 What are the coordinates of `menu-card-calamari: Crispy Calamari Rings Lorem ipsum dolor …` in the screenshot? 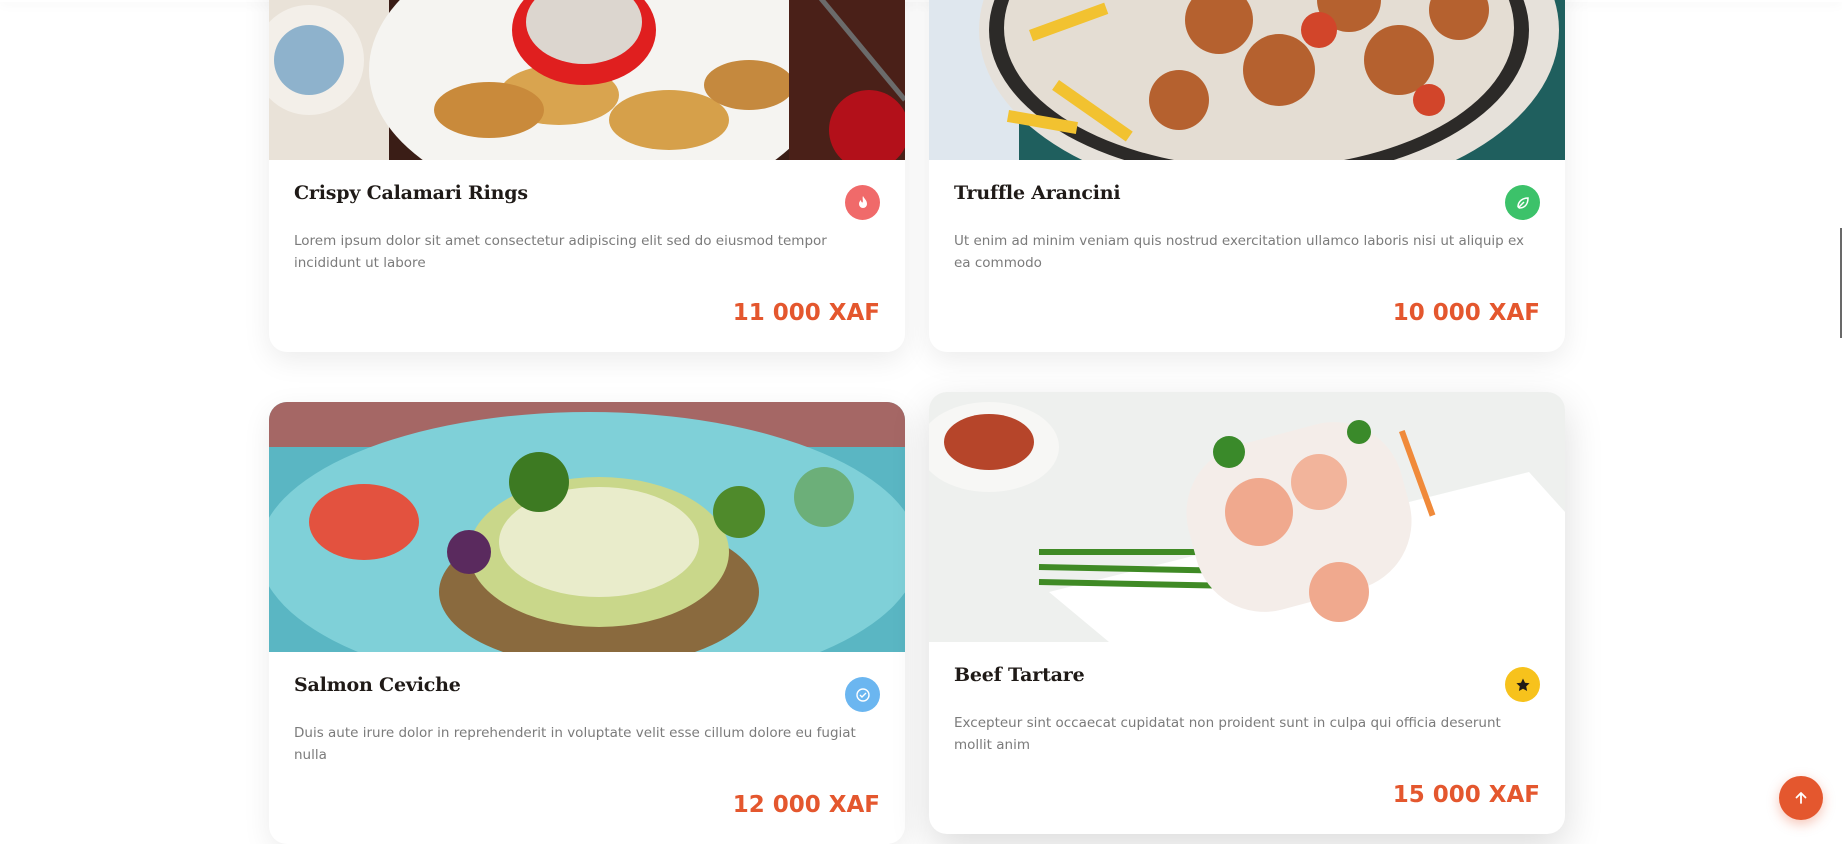 It's located at (587, 176).